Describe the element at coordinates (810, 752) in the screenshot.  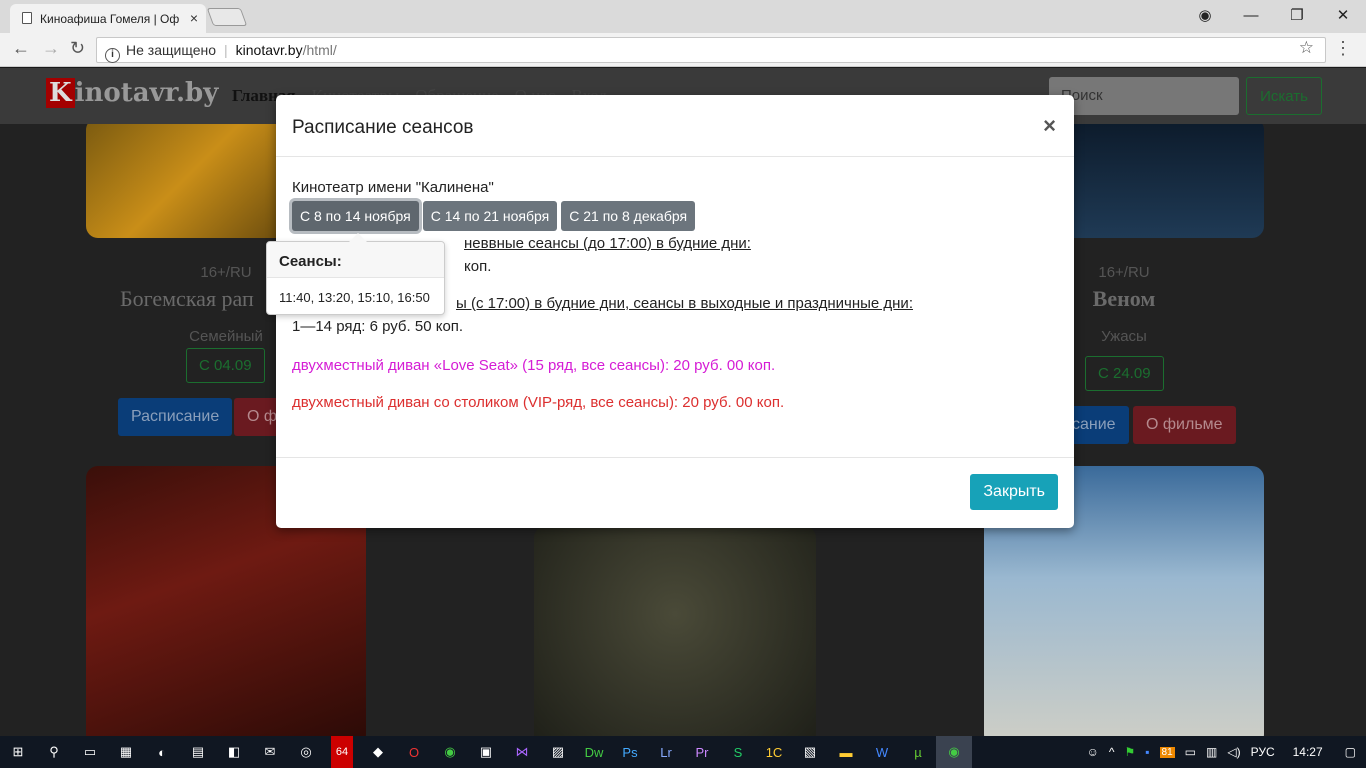
I see `app-icon: ▧` at that location.